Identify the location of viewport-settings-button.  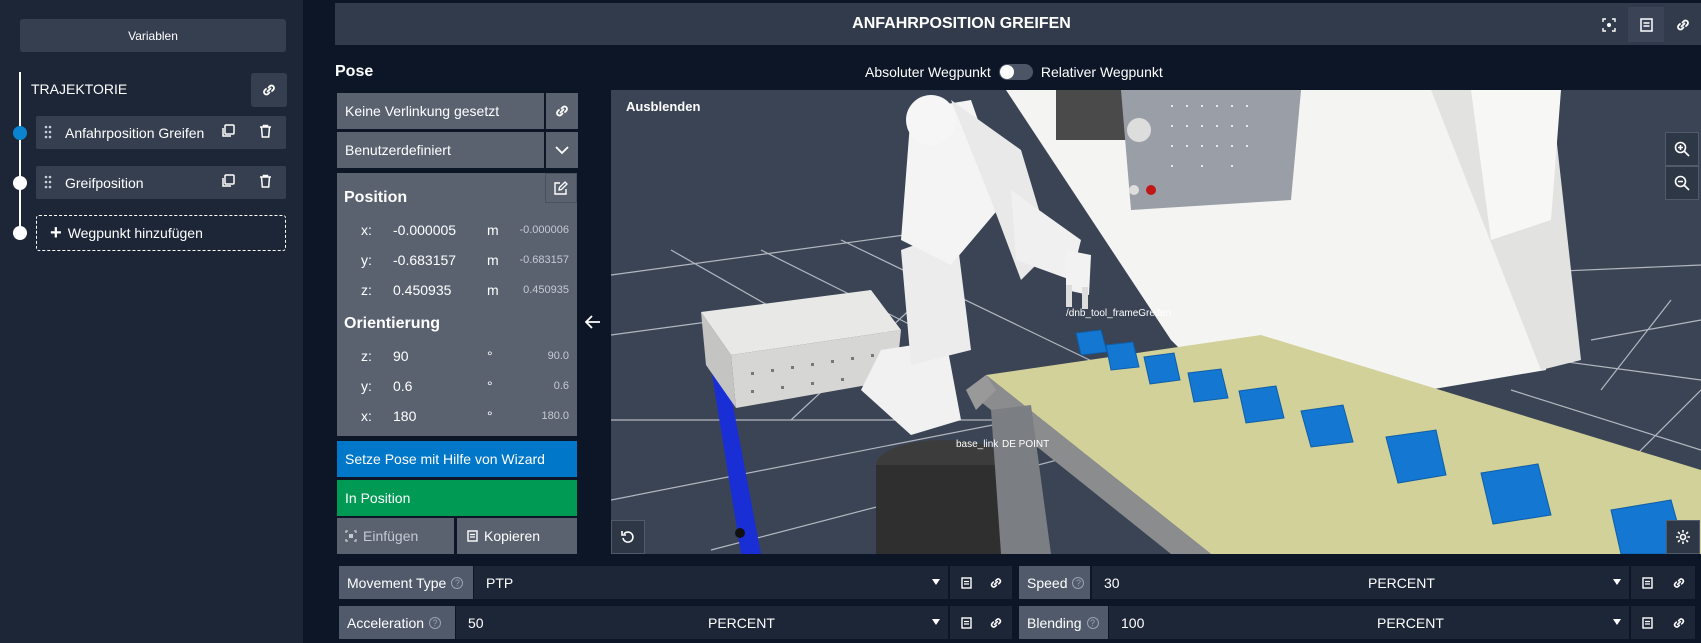
(1683, 537).